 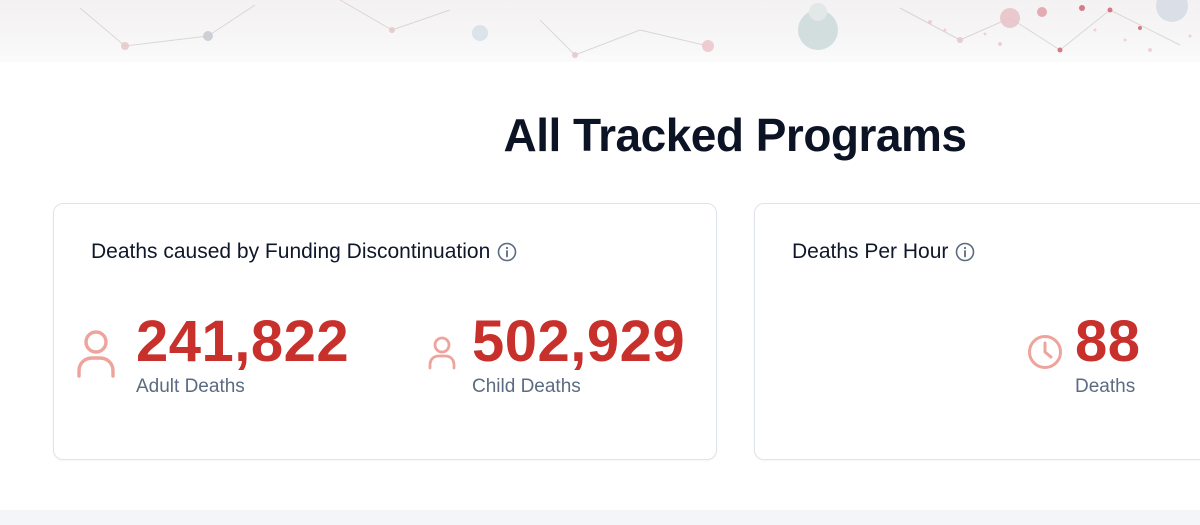 I want to click on adult-deaths-value: 241,822, so click(x=243, y=341).